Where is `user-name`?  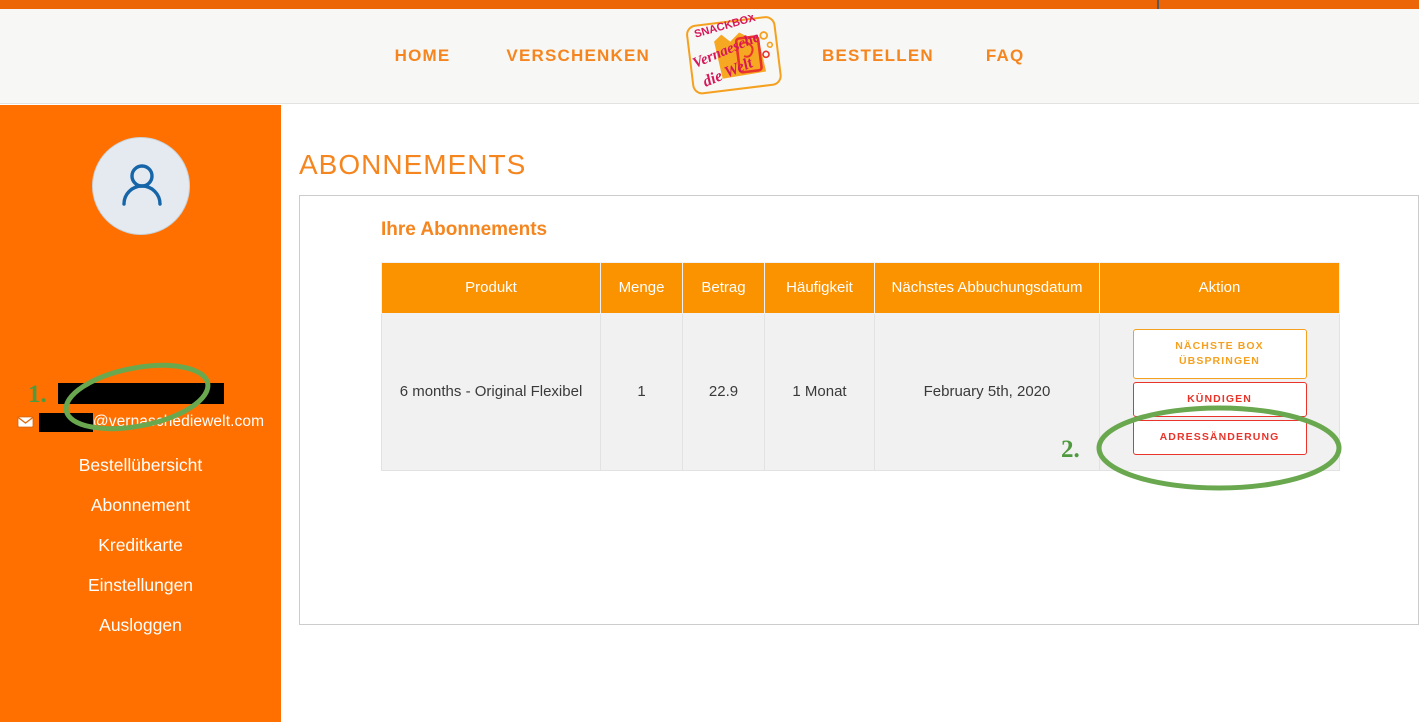
user-name is located at coordinates (140, 396).